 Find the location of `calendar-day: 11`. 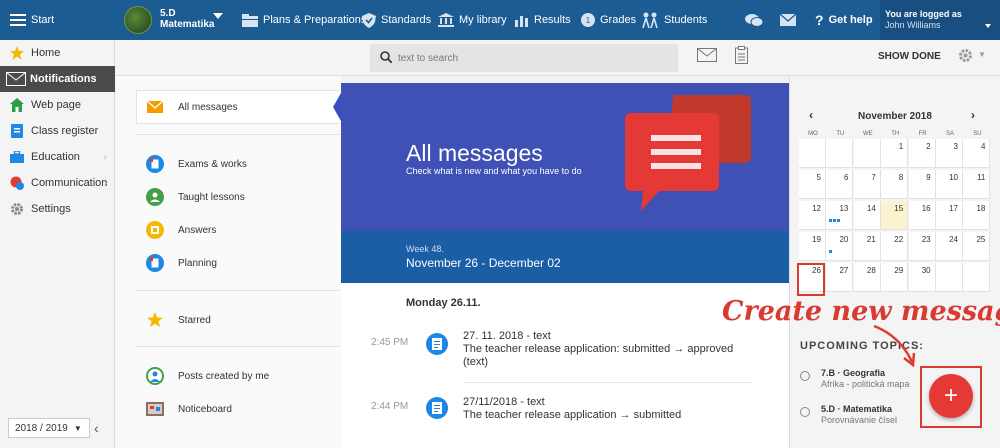

calendar-day: 11 is located at coordinates (977, 184).